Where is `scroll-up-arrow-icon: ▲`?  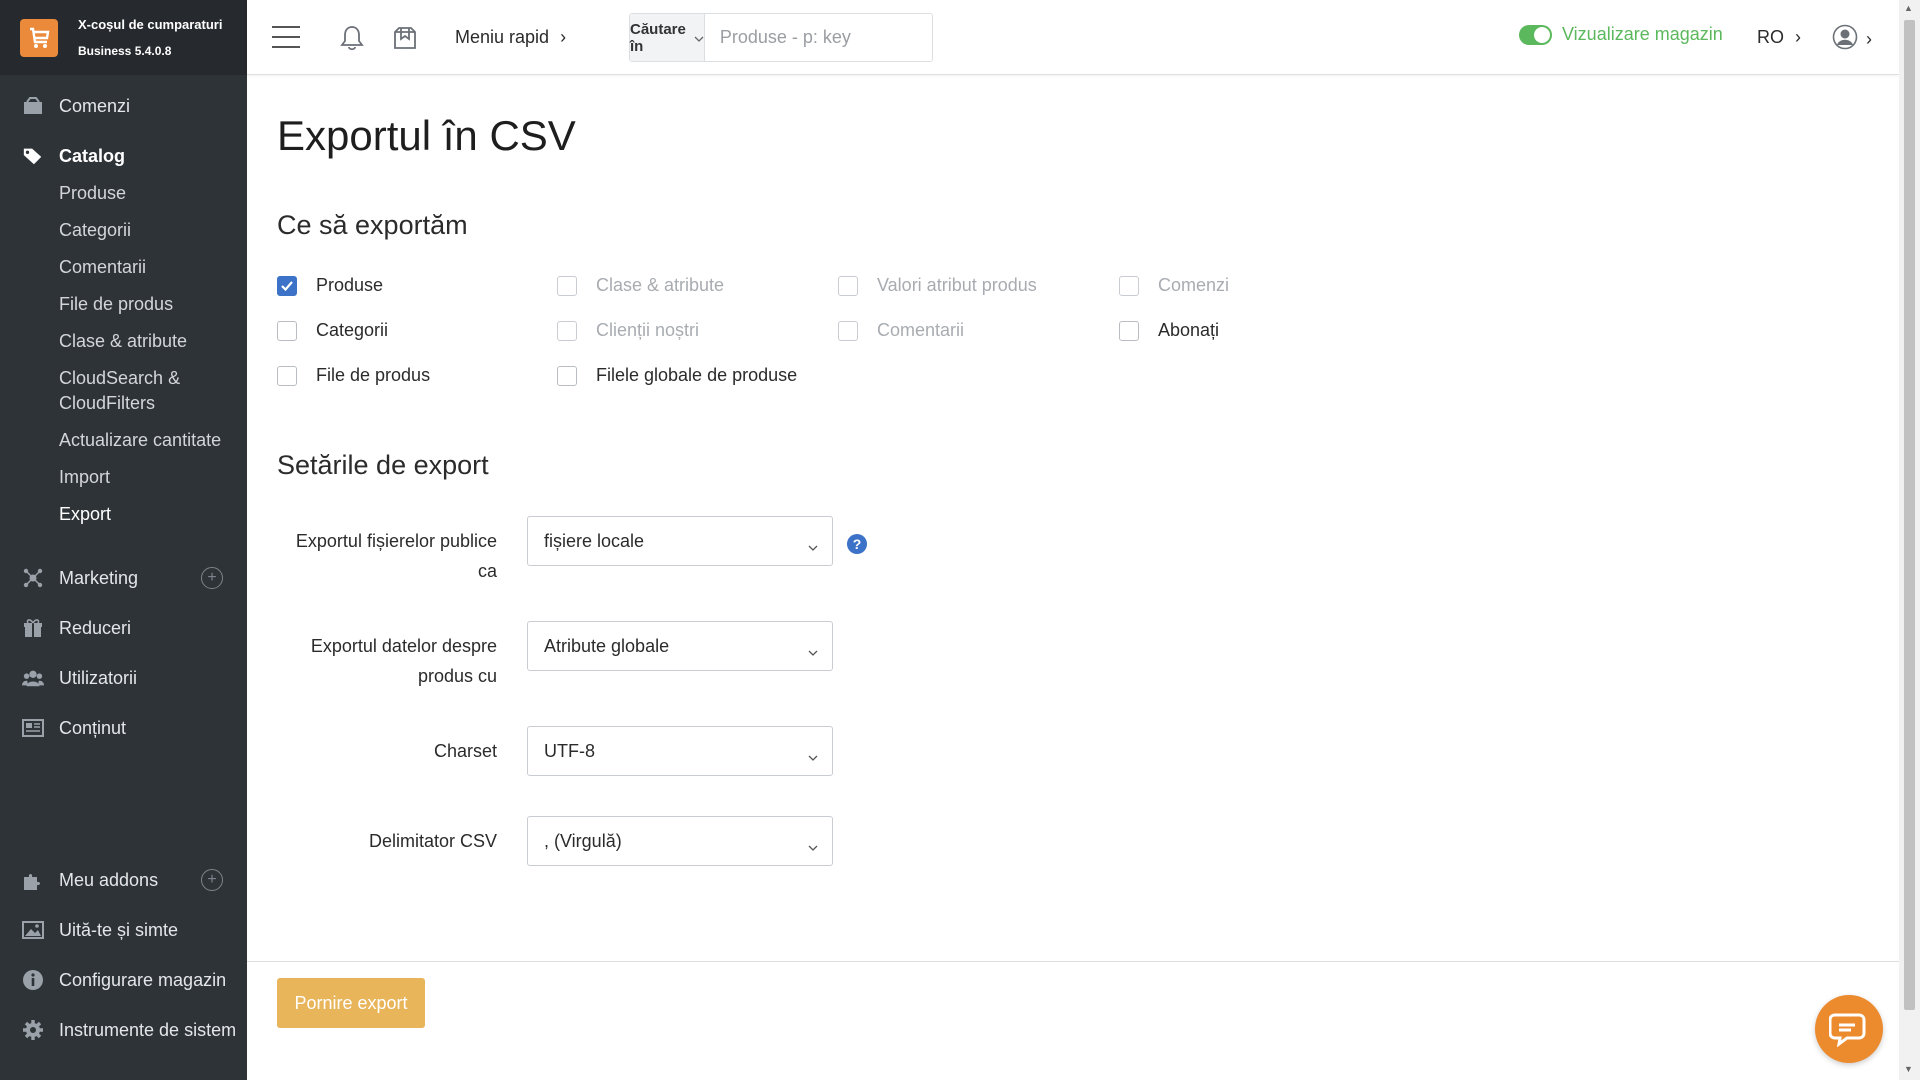
scroll-up-arrow-icon: ▲ is located at coordinates (1908, 8).